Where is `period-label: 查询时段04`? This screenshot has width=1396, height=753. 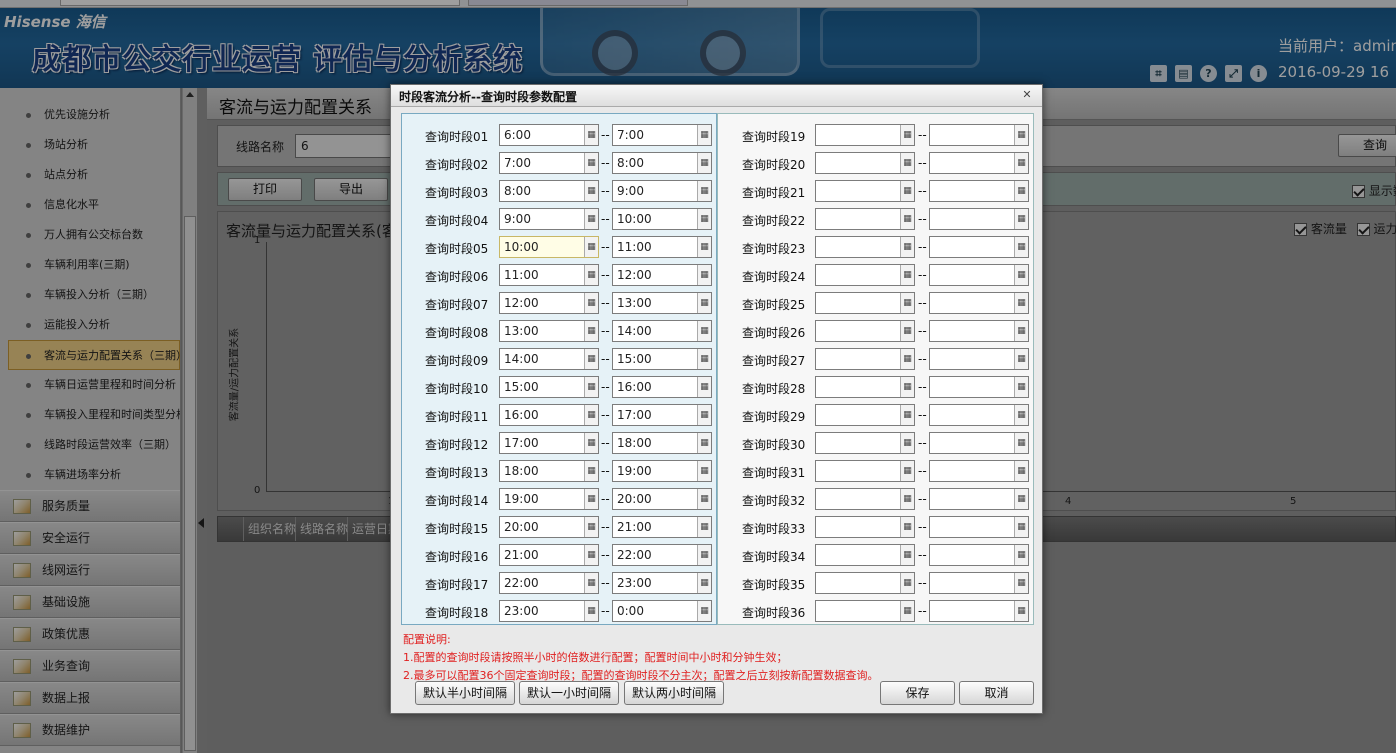 period-label: 查询时段04 is located at coordinates (457, 221).